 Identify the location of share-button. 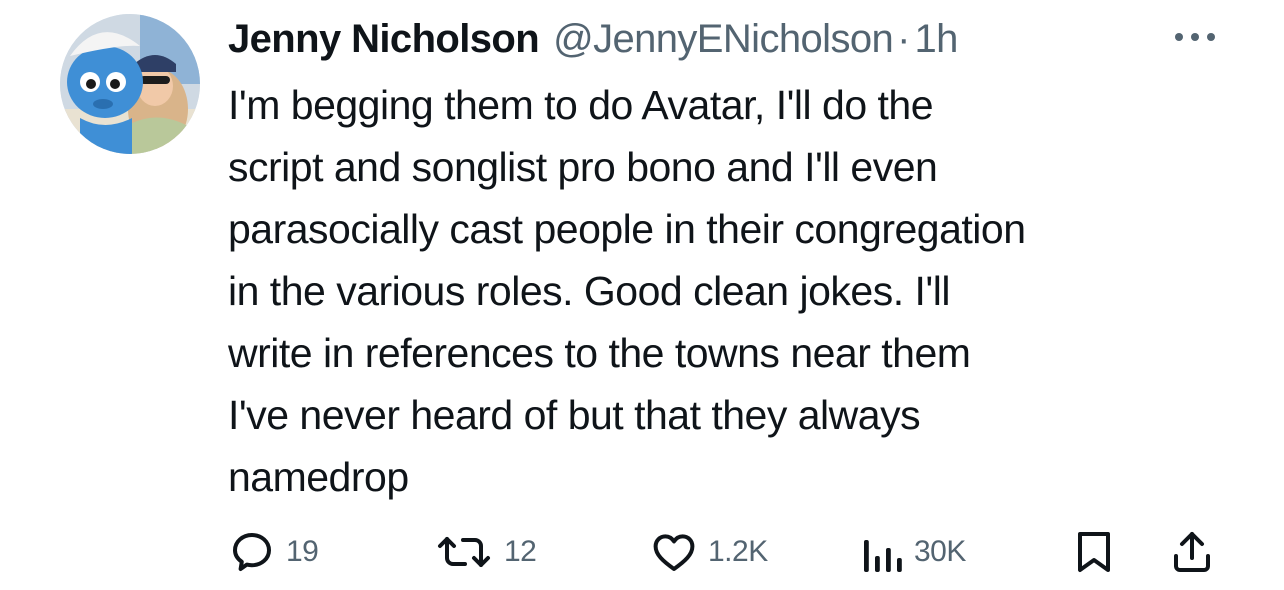
(1192, 552).